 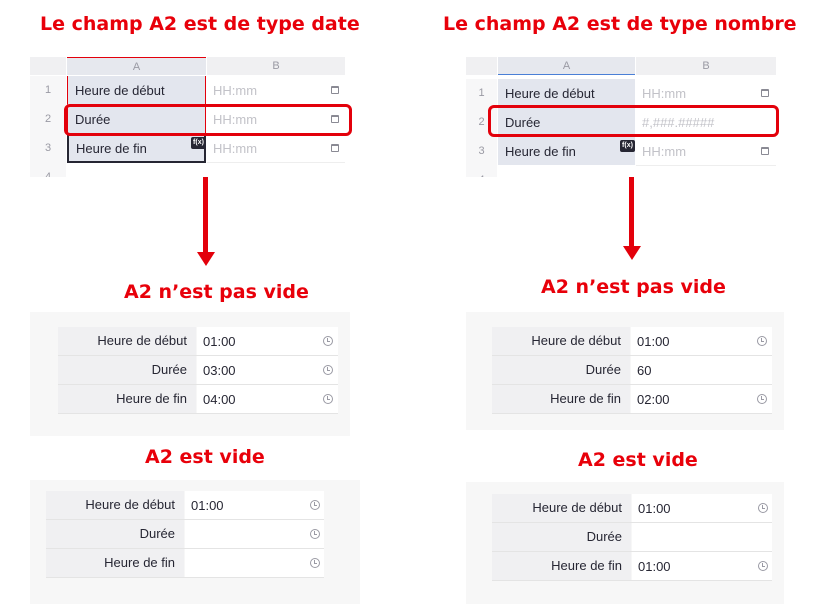 I want to click on form-row-end: Heure de fin 01:00, so click(x=632, y=566).